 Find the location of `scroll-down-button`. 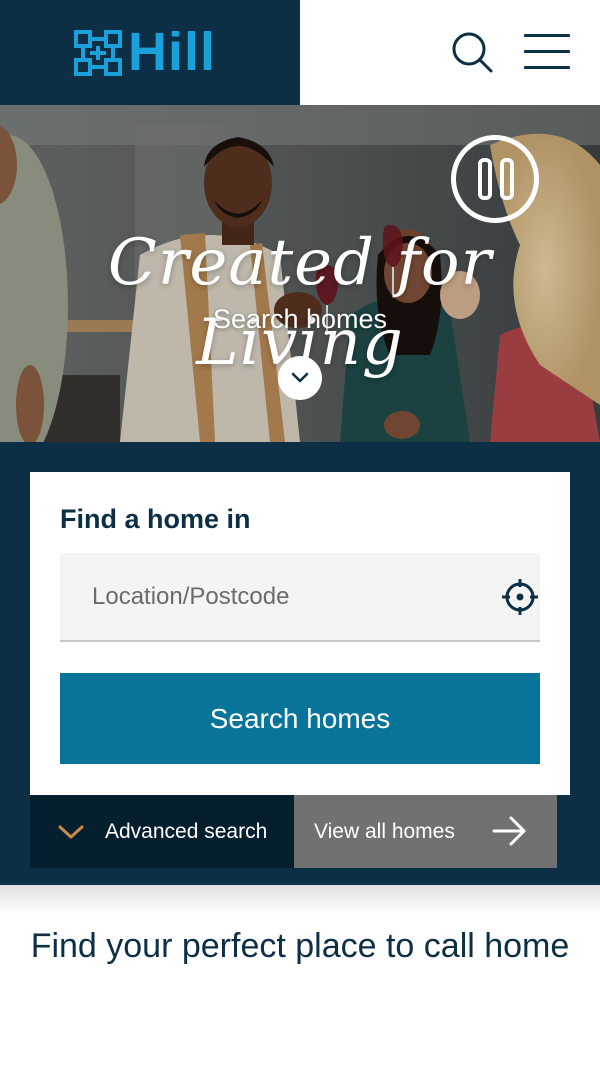

scroll-down-button is located at coordinates (300, 378).